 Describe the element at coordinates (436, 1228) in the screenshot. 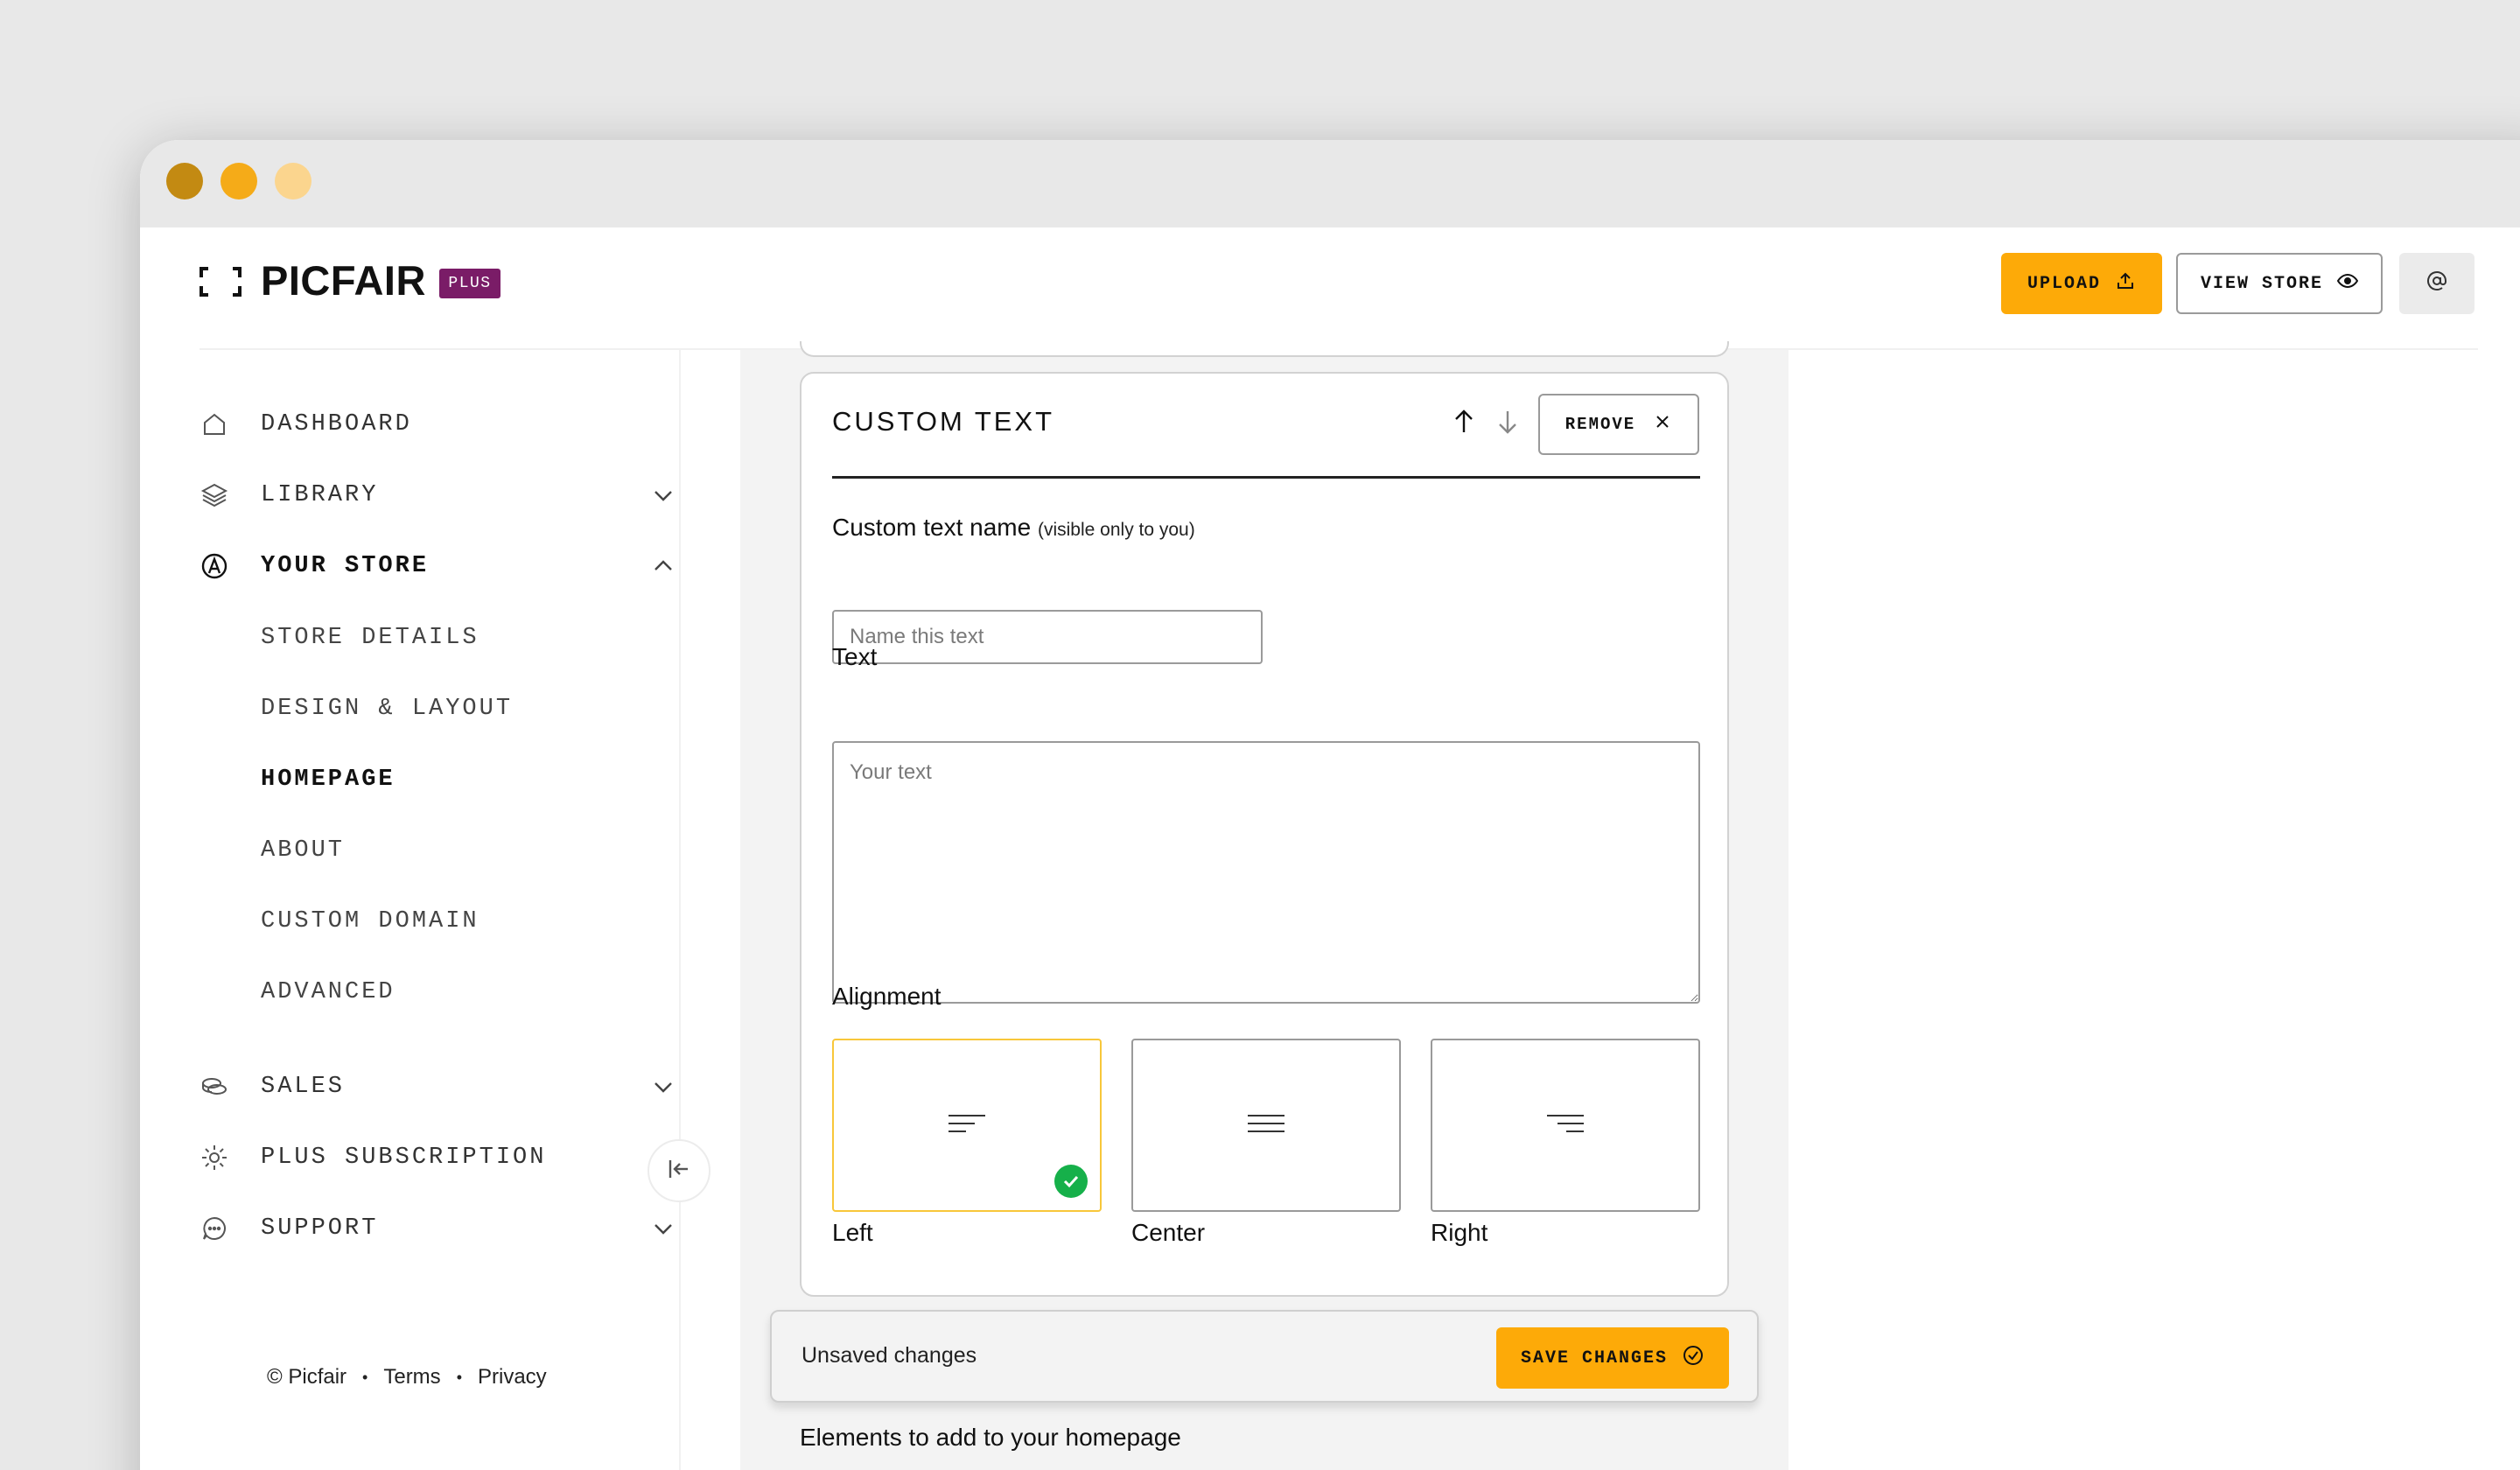

I see `sidebar-item-support: SUPPORT` at that location.